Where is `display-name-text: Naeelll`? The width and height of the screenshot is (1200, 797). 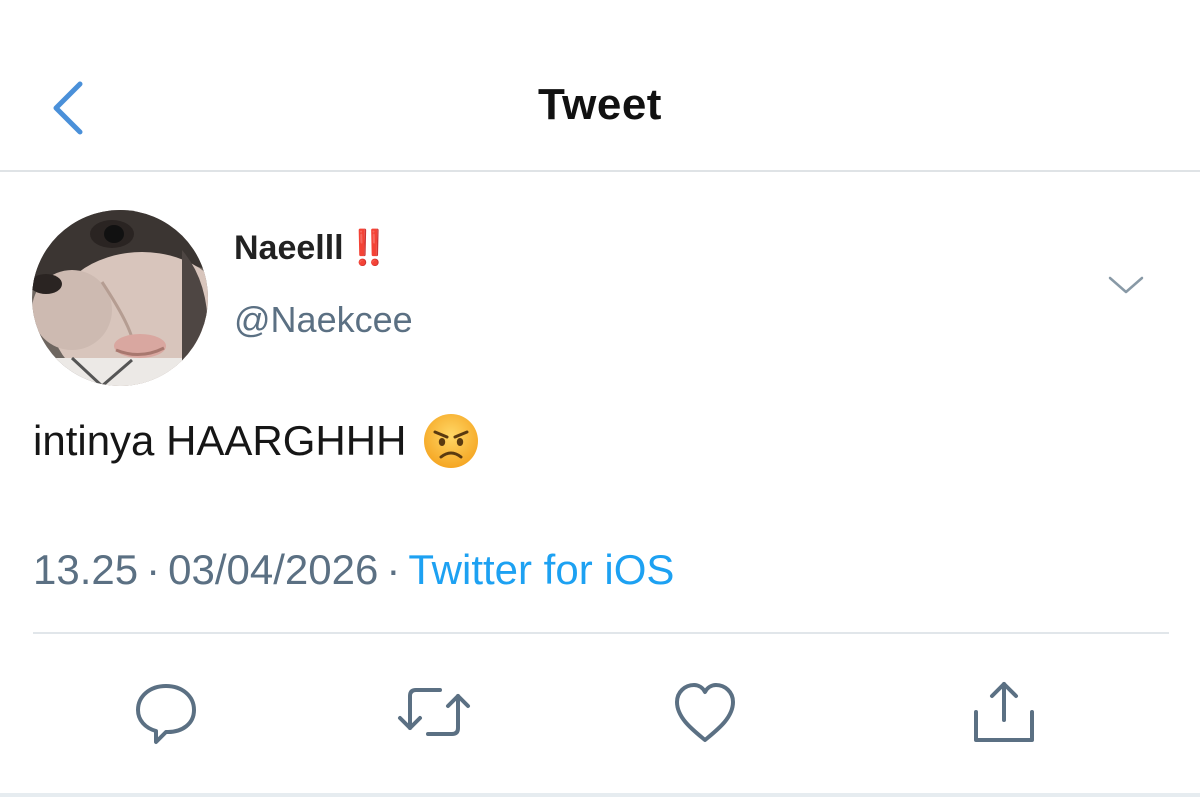 display-name-text: Naeelll is located at coordinates (289, 248).